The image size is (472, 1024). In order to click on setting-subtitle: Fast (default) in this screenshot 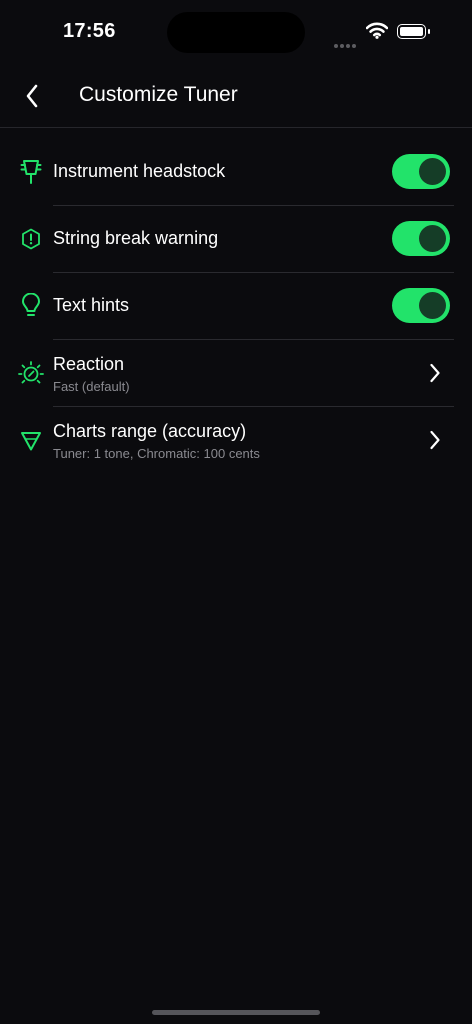, I will do `click(91, 386)`.